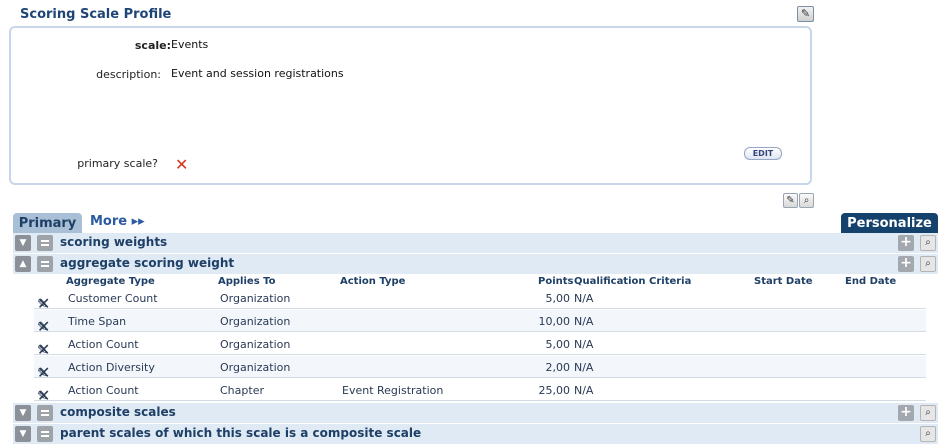 This screenshot has width=940, height=444. What do you see at coordinates (480, 322) in the screenshot?
I see `table-row: ✎ ✕ Time Span Organization 10,00 N/A` at bounding box center [480, 322].